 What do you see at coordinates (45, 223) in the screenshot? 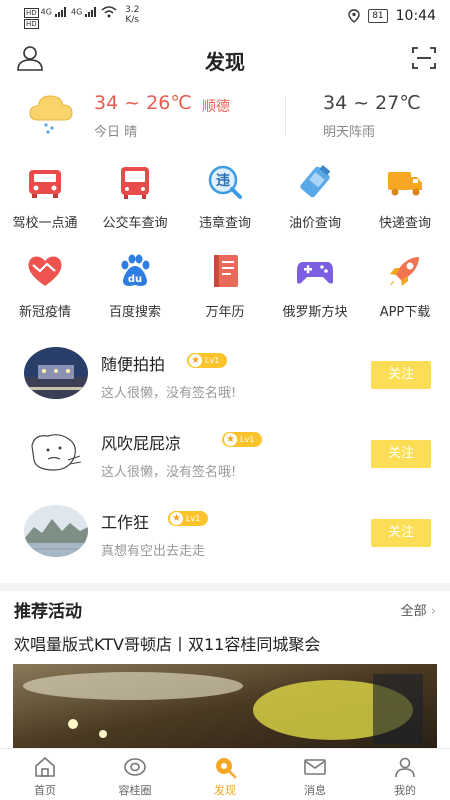
I see `service-label: 驾校一点通` at bounding box center [45, 223].